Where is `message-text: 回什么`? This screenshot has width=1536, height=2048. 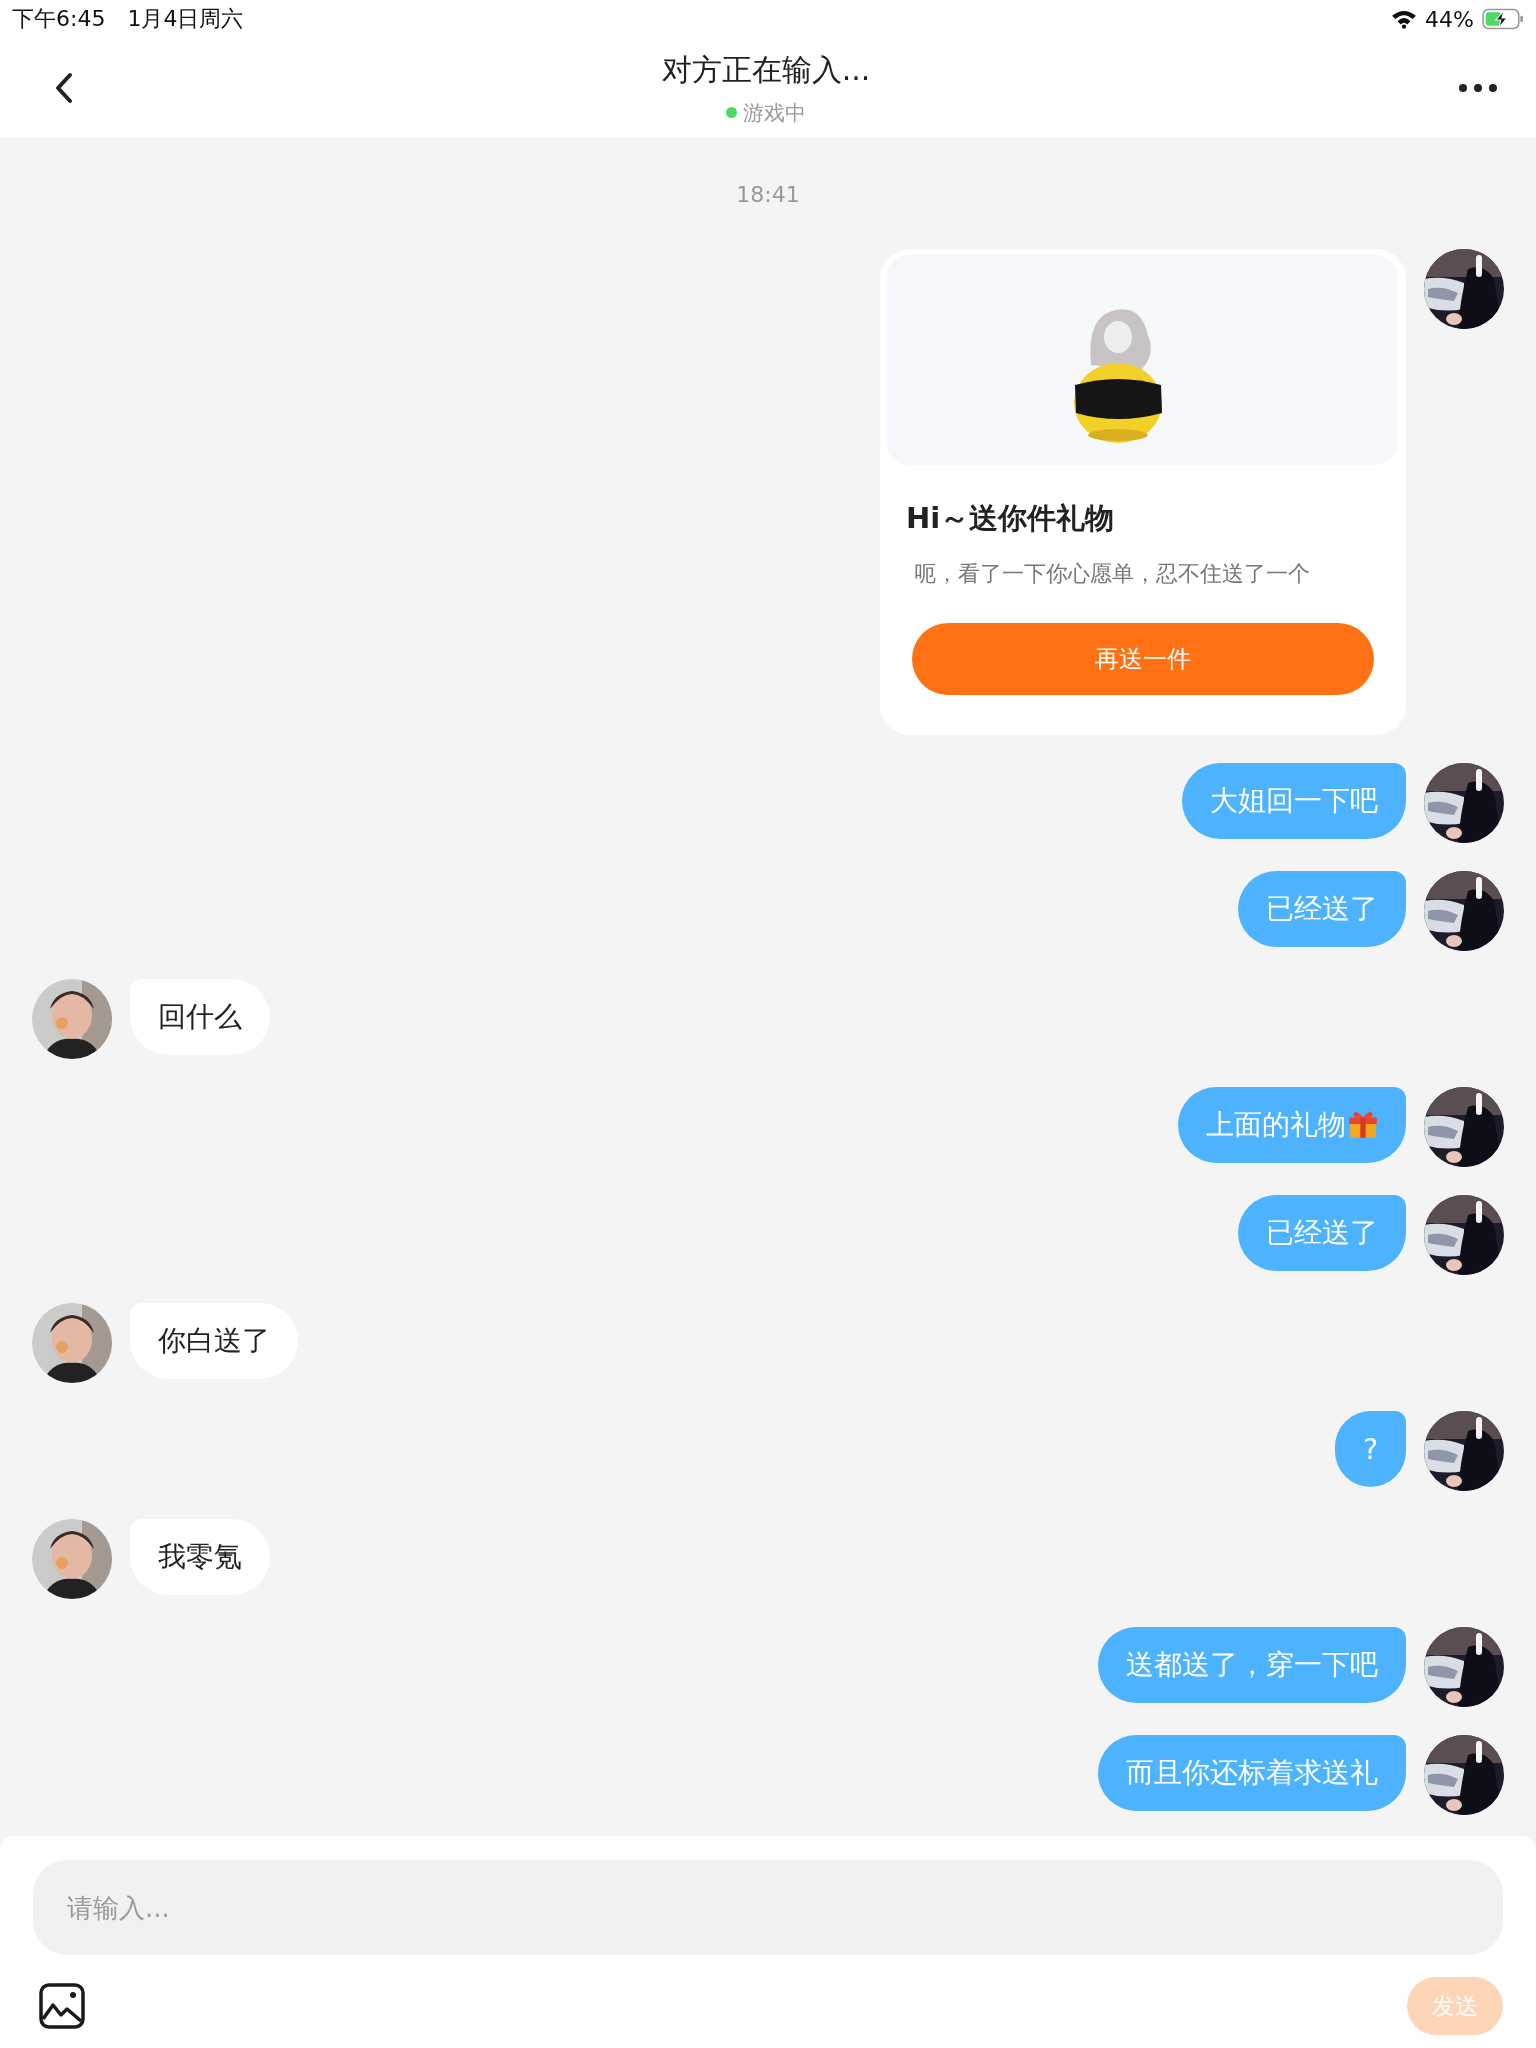
message-text: 回什么 is located at coordinates (200, 1017).